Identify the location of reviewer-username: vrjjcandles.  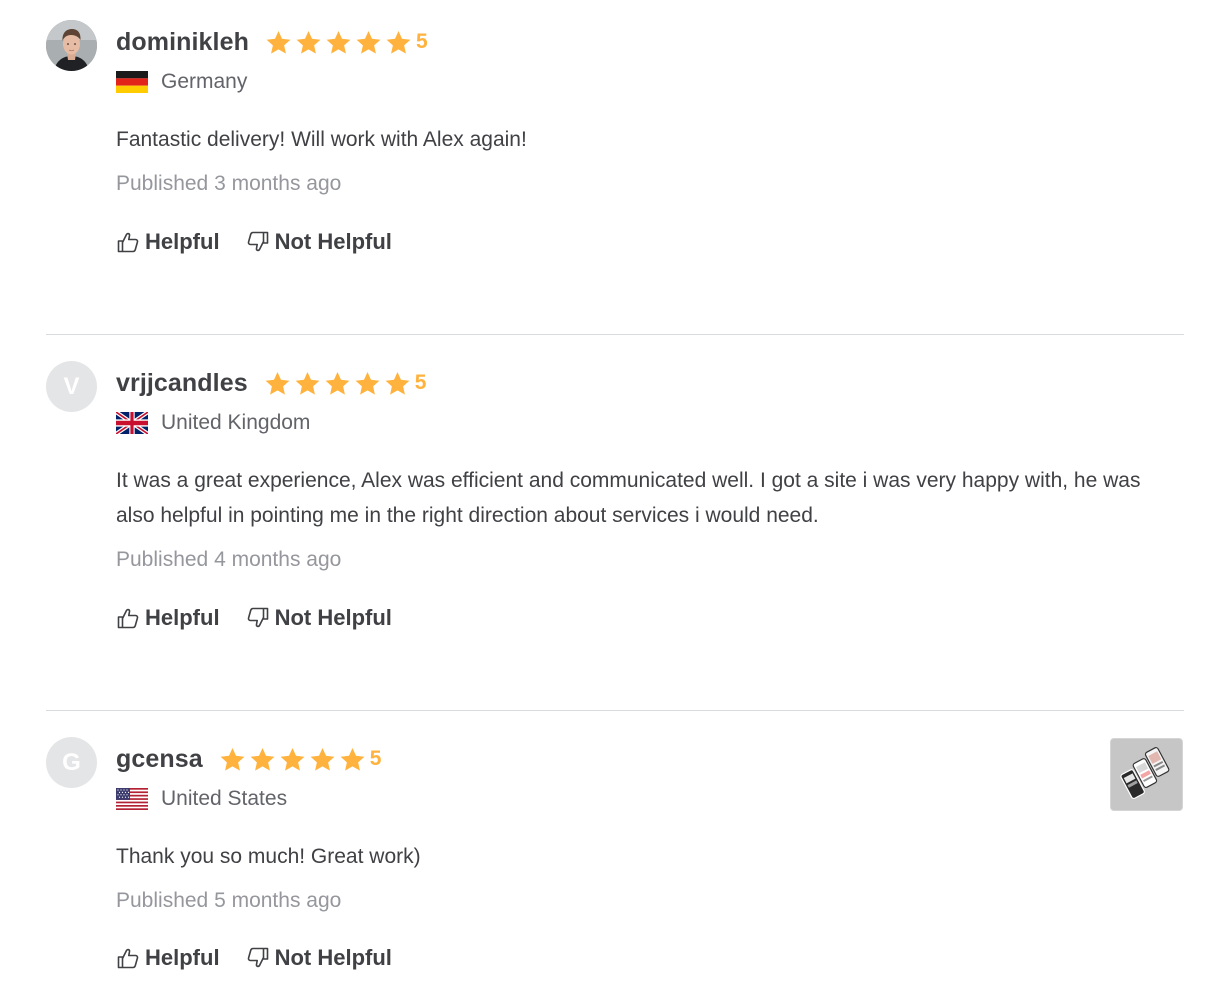
(182, 383).